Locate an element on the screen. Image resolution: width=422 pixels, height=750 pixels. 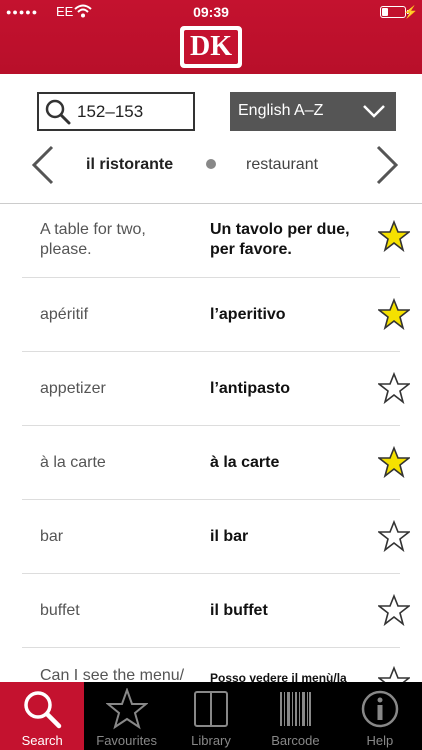
list-item: à la carte à la carte is located at coordinates (211, 463).